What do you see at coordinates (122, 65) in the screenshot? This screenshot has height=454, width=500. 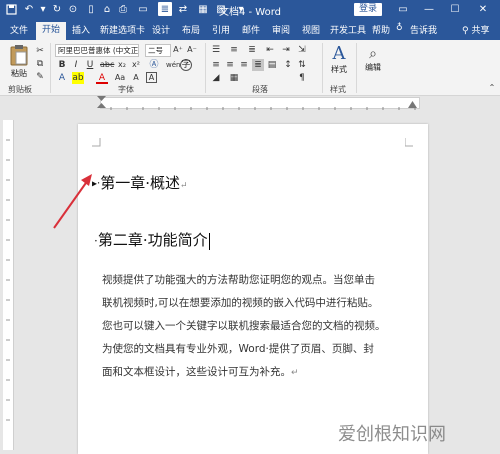 I see `subscript-button: x₂` at bounding box center [122, 65].